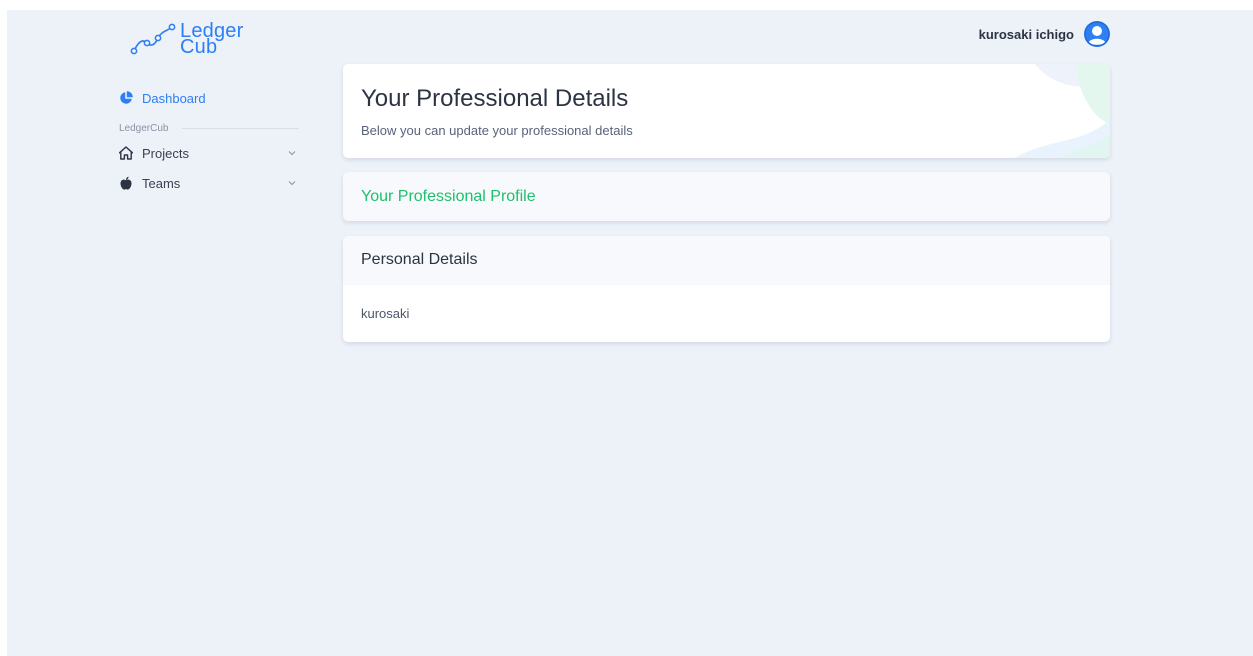 This screenshot has width=1253, height=656. What do you see at coordinates (126, 153) in the screenshot?
I see `home-icon` at bounding box center [126, 153].